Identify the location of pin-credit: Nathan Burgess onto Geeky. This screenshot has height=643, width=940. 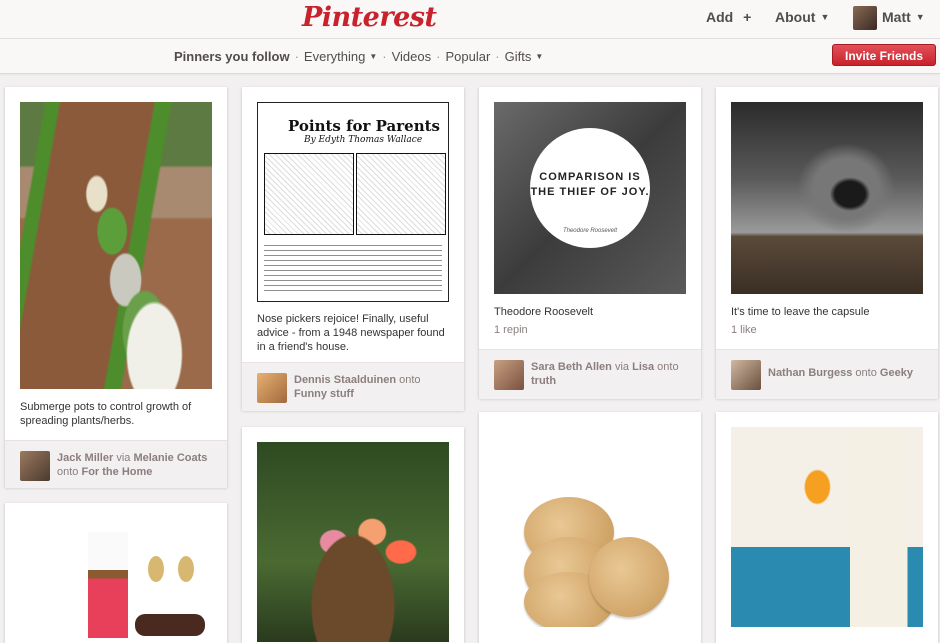
(827, 374).